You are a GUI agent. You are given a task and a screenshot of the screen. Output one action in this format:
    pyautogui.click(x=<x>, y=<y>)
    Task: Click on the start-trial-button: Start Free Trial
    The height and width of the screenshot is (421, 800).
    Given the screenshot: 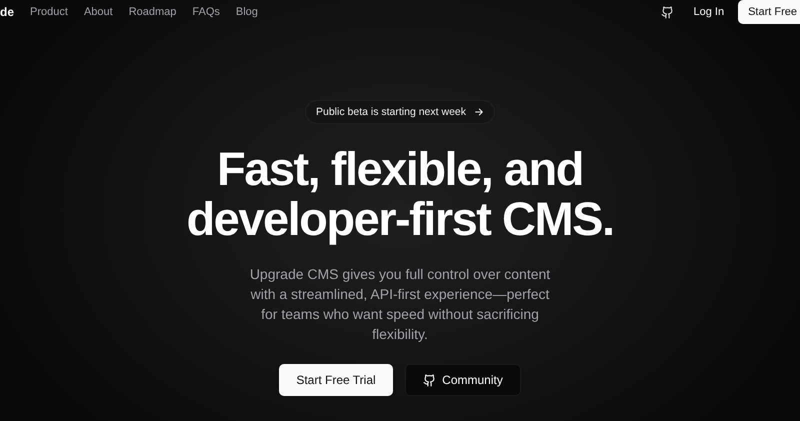 What is the action you would take?
    pyautogui.click(x=336, y=380)
    